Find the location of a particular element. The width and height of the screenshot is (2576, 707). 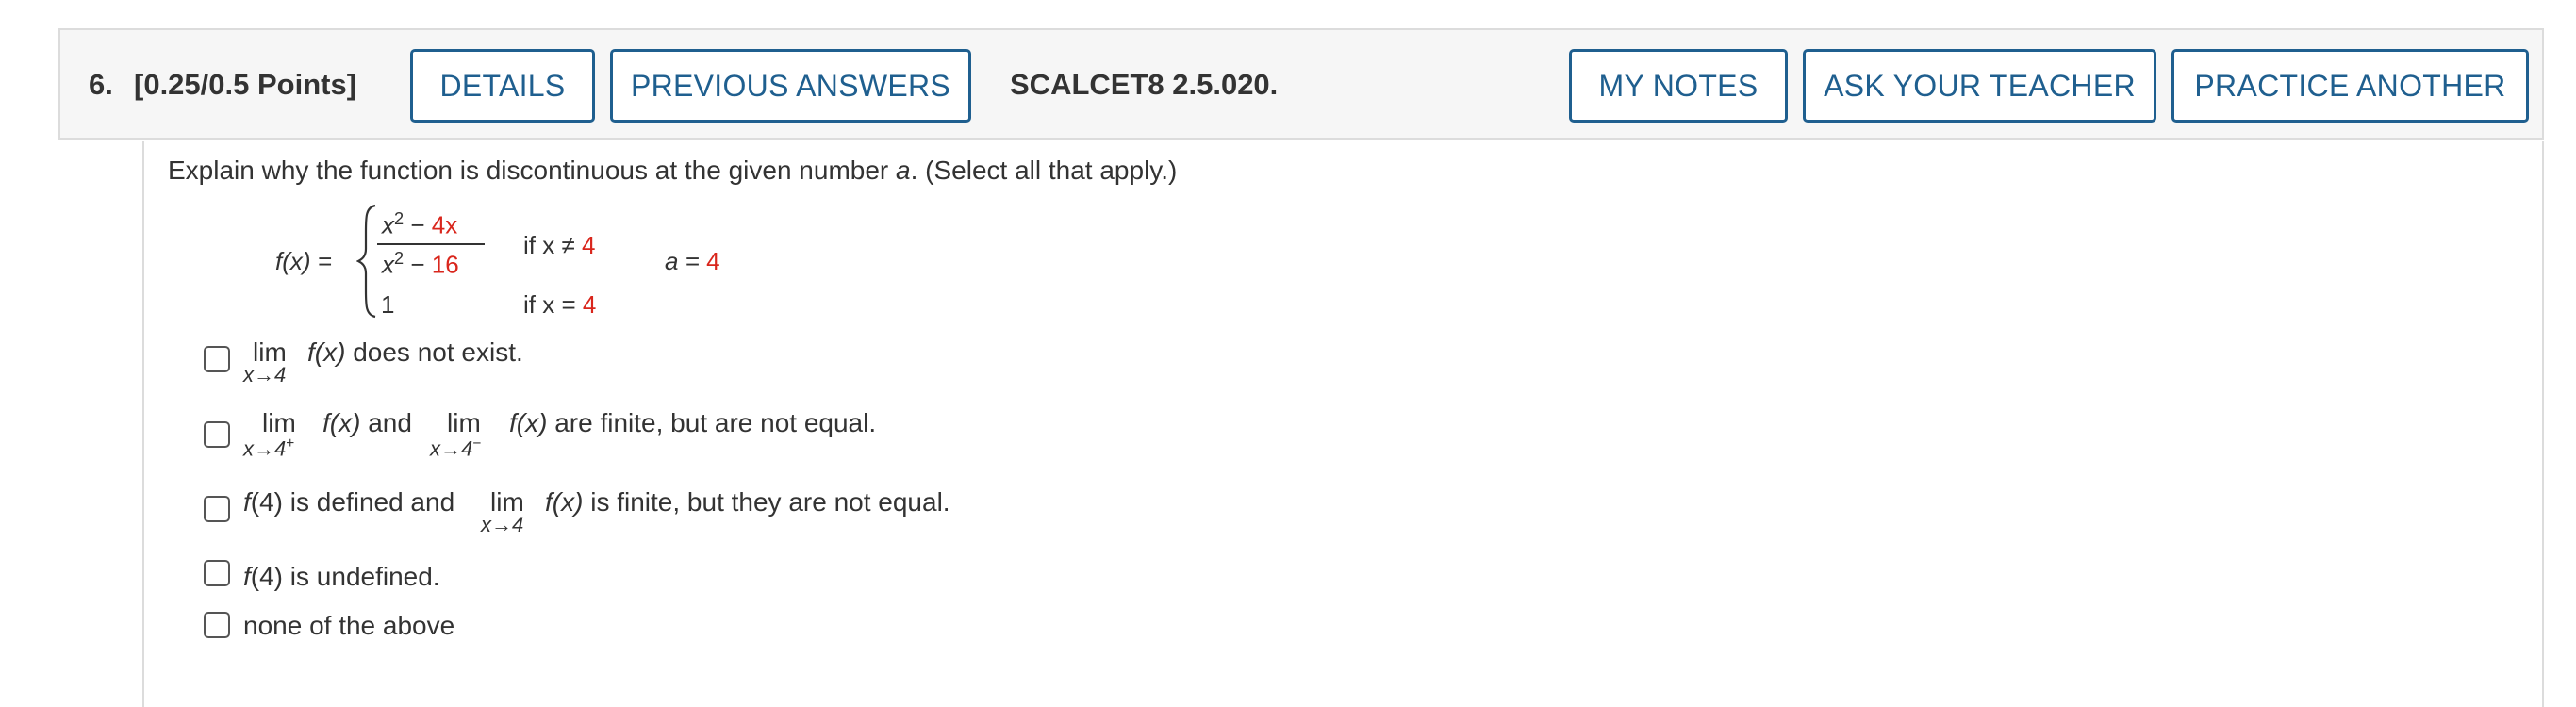

function-lhs: f(x) = is located at coordinates (303, 261).